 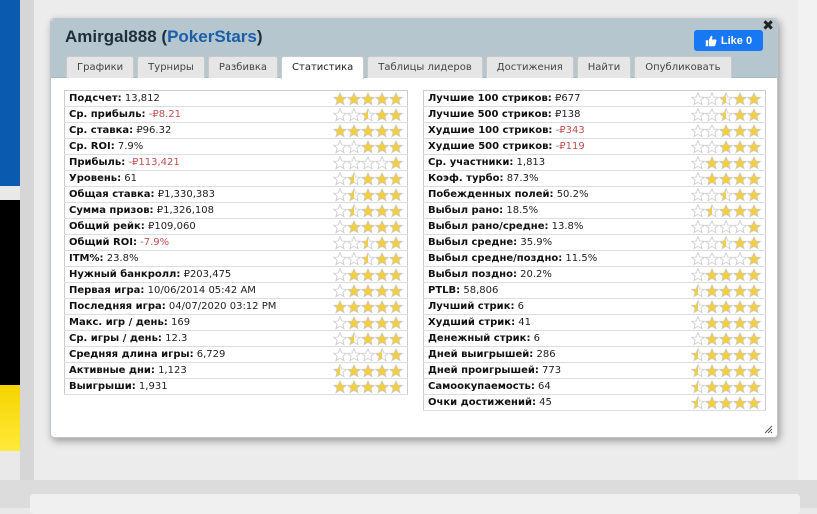 What do you see at coordinates (594, 402) in the screenshot?
I see `stat-row: Очки достижений: 45` at bounding box center [594, 402].